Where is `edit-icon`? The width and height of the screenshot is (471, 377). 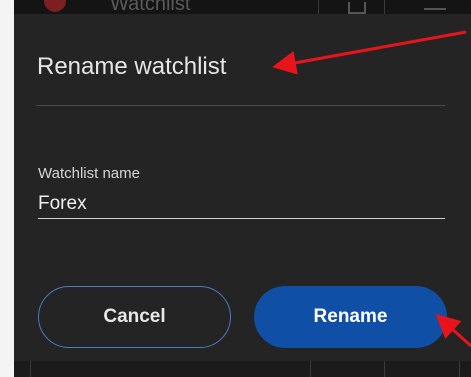 edit-icon is located at coordinates (357, 8).